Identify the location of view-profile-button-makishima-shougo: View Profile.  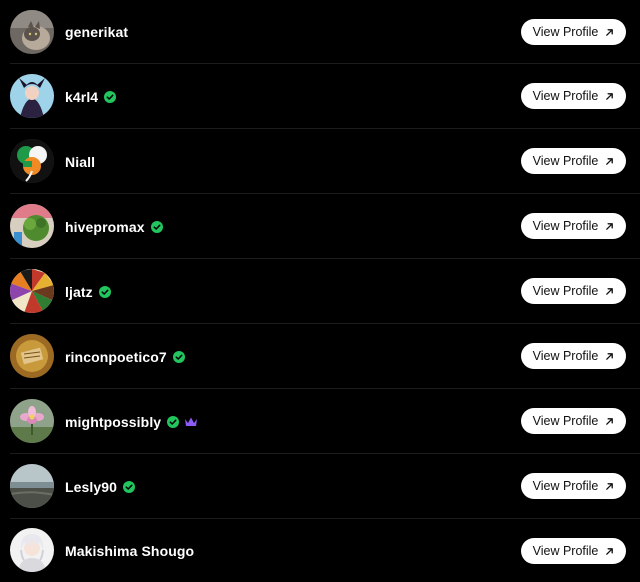
(573, 551).